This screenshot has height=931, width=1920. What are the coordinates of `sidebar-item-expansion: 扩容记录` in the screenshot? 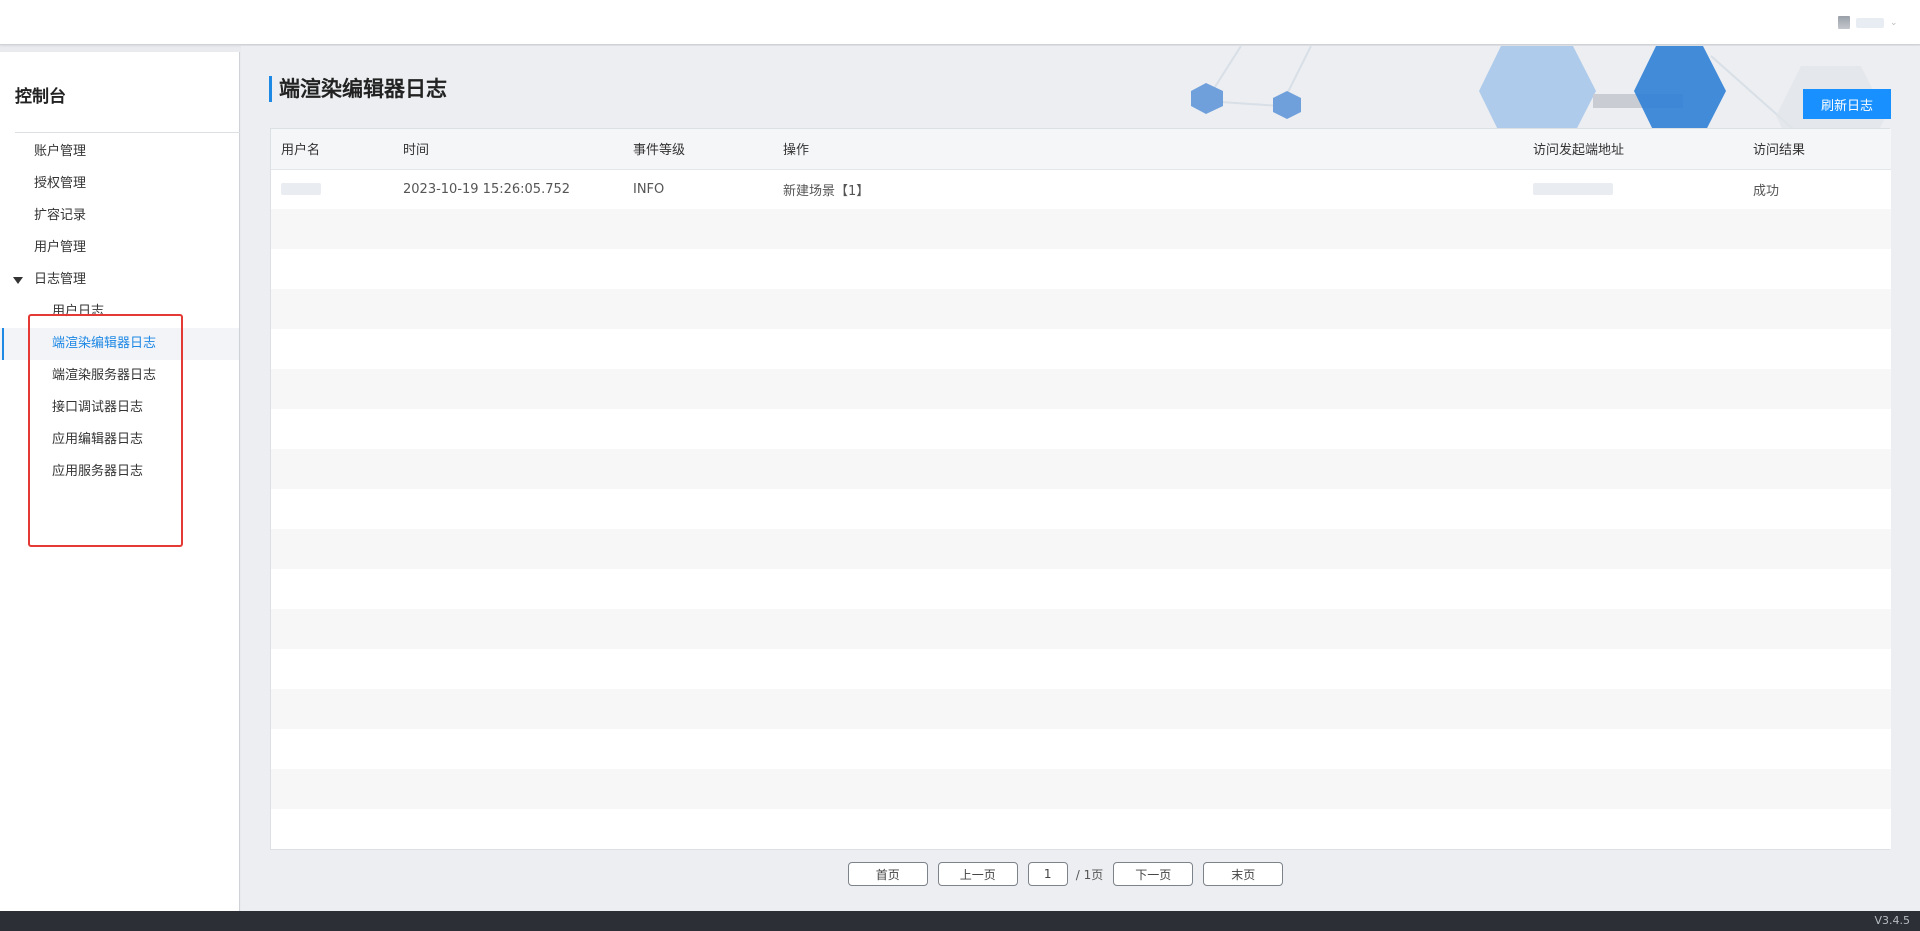 It's located at (119, 216).